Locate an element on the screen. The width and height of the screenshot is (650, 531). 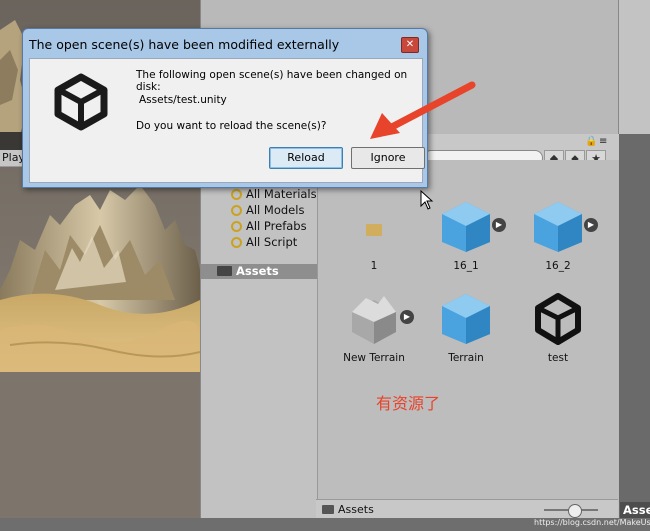
asset-item-terrain: Terrain is located at coordinates (466, 325).